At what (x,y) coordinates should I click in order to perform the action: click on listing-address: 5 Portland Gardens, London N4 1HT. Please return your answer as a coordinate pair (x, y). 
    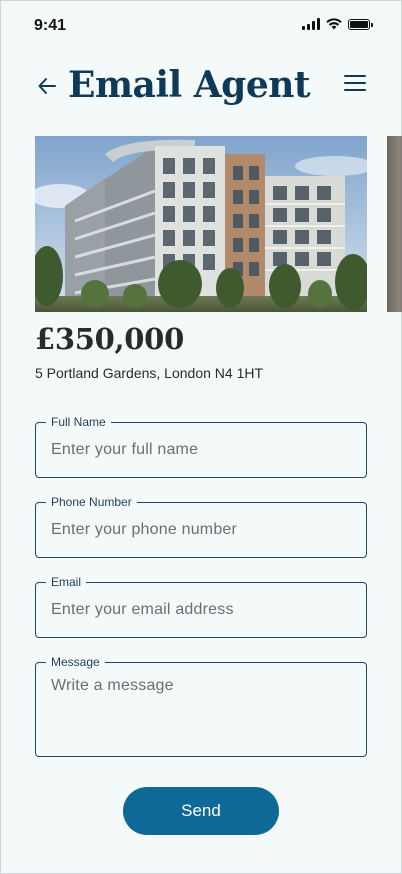
    Looking at the image, I should click on (149, 373).